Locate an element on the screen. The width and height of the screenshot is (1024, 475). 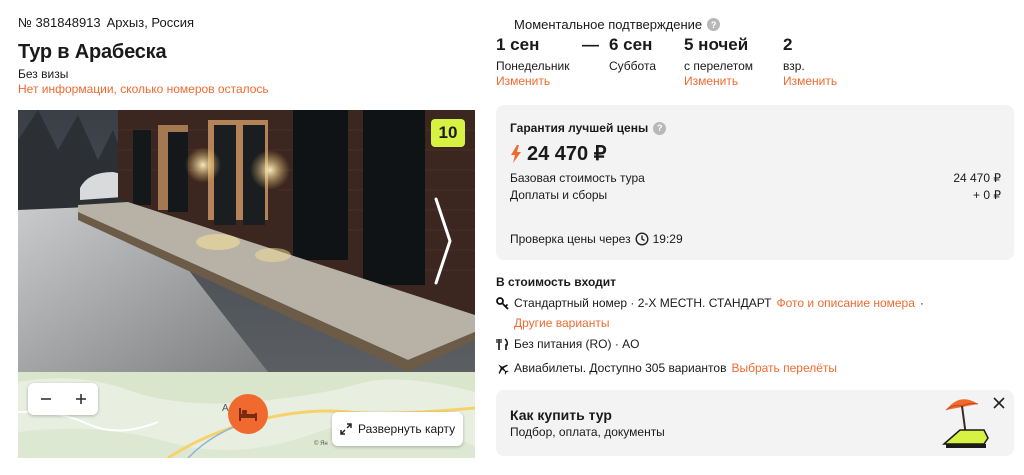
zoom-controls is located at coordinates (63, 399).